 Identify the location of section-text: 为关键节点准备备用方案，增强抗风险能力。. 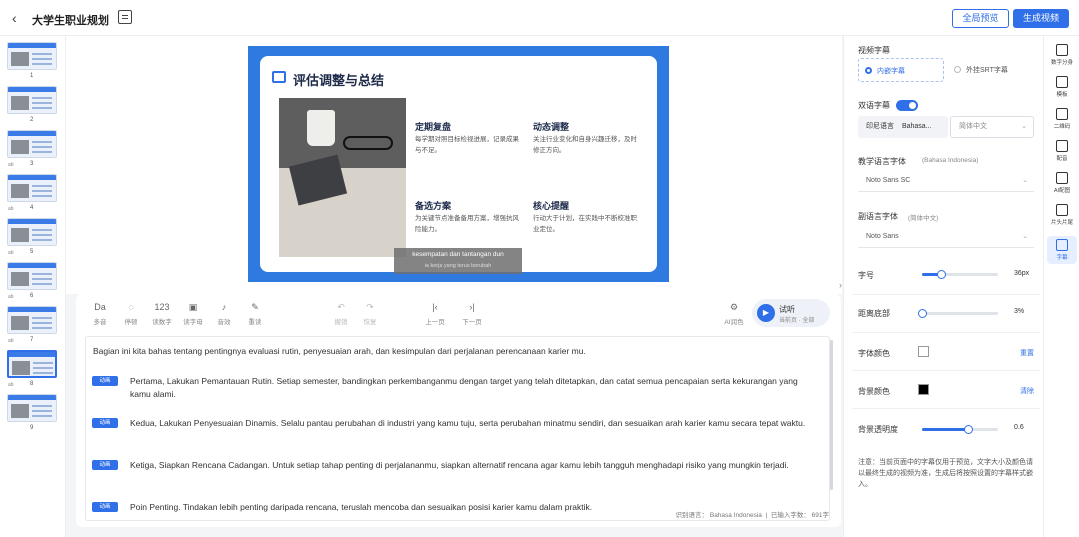
(467, 224).